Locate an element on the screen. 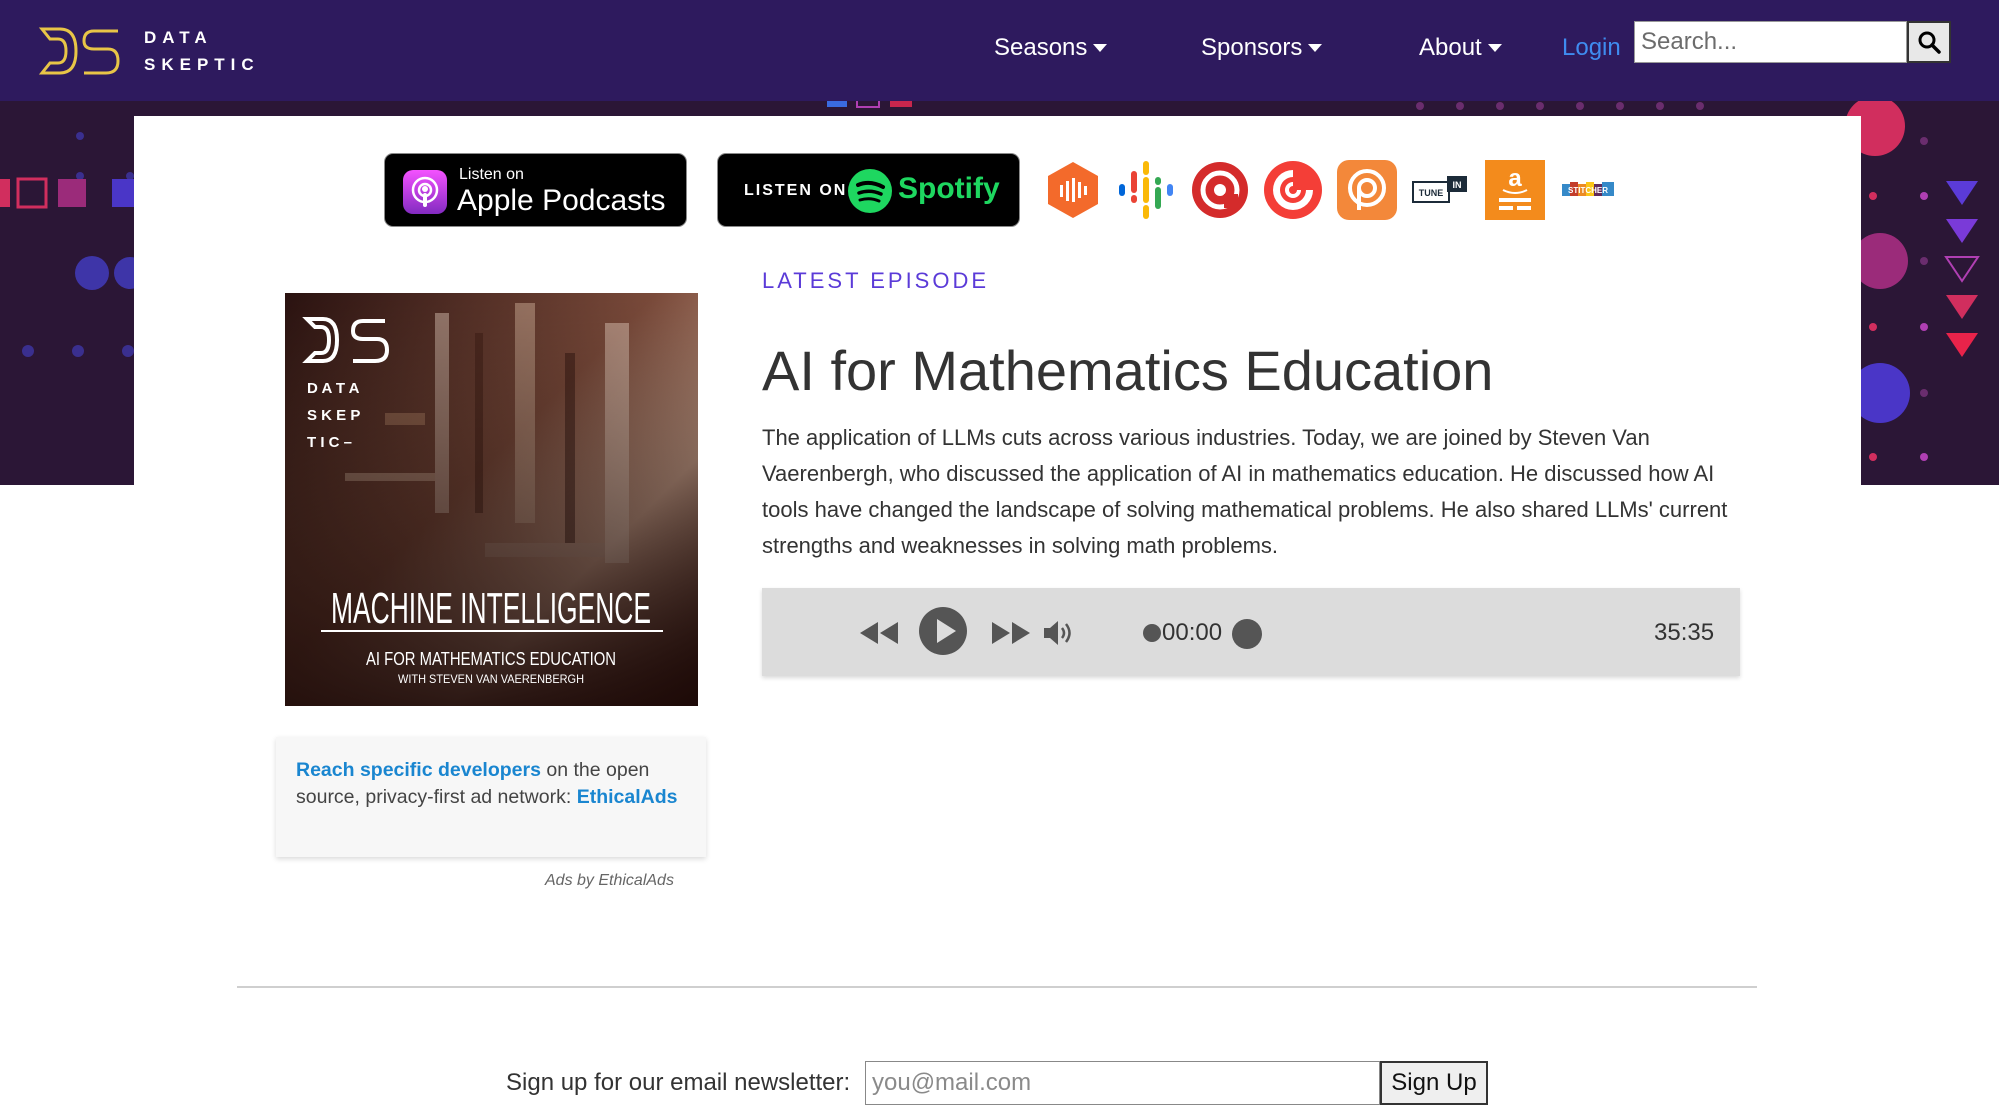 The height and width of the screenshot is (1119, 1999). cover-brand-line-2: S K E P is located at coordinates (333, 415).